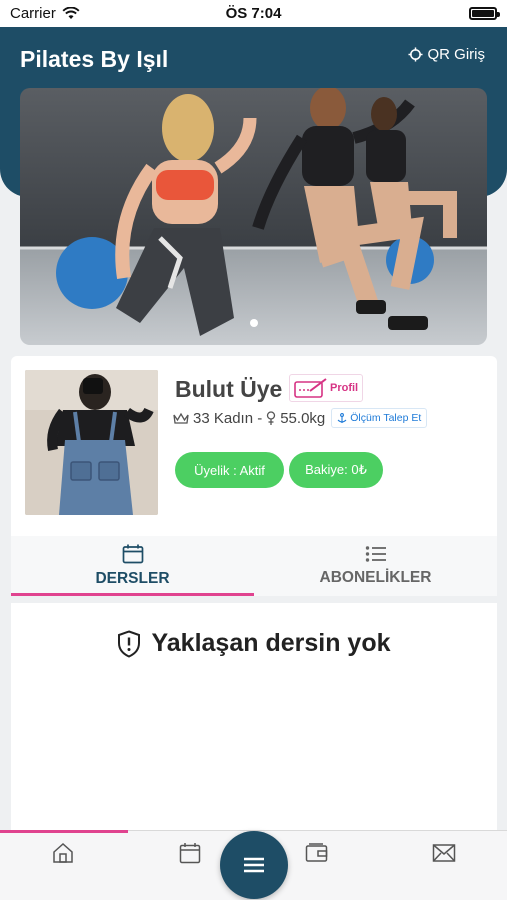 The height and width of the screenshot is (900, 507). I want to click on menu-button, so click(254, 865).